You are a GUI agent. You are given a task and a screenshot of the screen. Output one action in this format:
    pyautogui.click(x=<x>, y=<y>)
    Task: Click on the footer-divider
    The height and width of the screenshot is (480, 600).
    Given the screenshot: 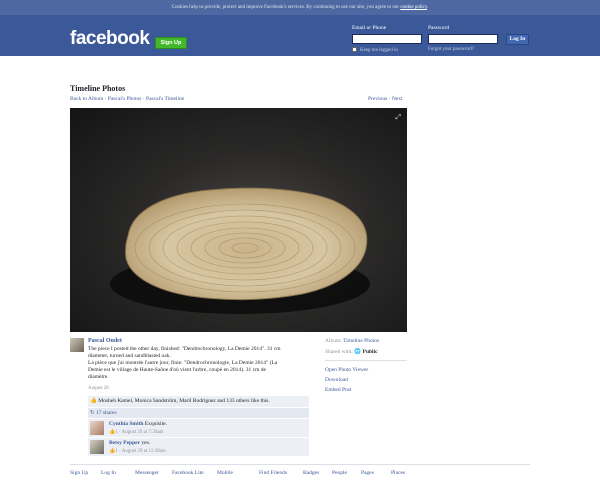 What is the action you would take?
    pyautogui.click(x=300, y=464)
    